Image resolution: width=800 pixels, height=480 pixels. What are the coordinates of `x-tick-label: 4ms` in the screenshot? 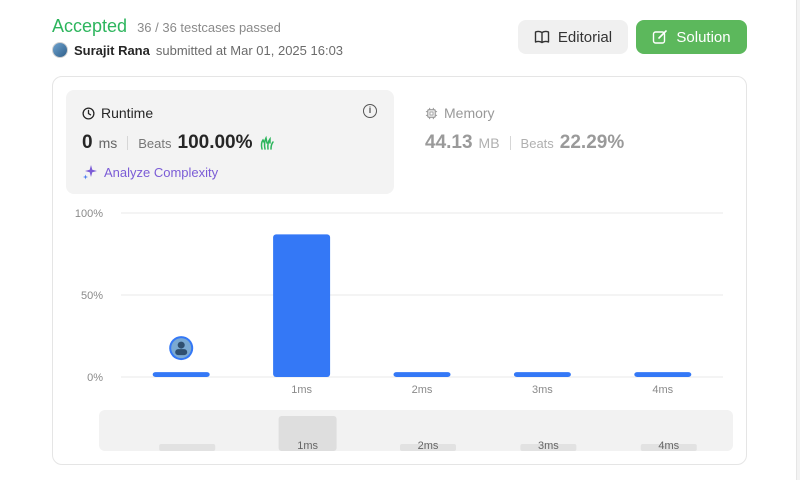 It's located at (662, 390).